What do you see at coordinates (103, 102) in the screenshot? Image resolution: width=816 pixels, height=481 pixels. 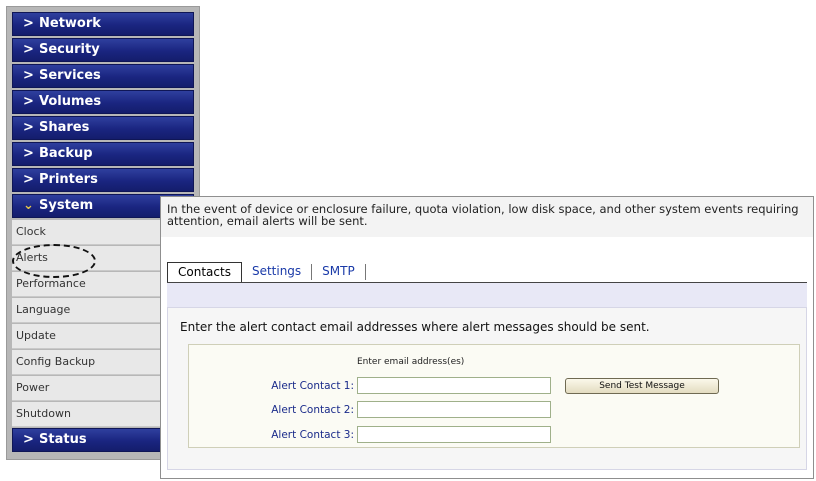 I see `sidebar-item-volumes: > Volumes` at bounding box center [103, 102].